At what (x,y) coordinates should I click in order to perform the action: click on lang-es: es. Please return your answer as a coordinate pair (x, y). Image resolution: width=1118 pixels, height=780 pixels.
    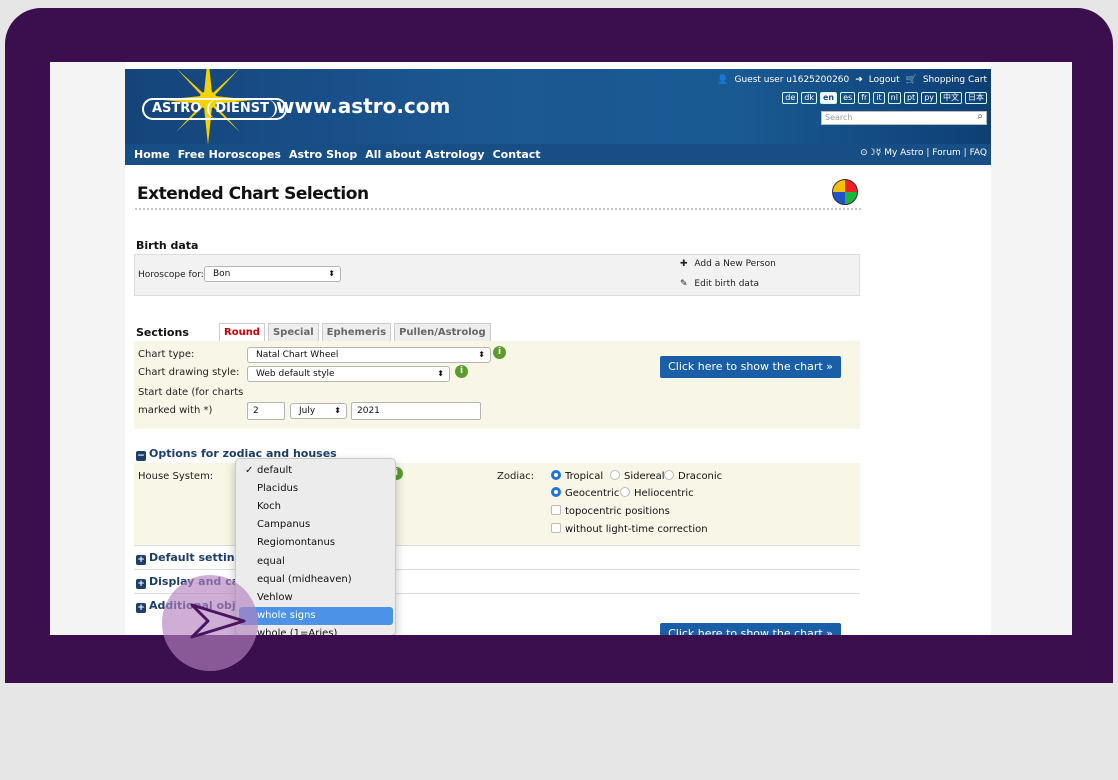
    Looking at the image, I should click on (848, 98).